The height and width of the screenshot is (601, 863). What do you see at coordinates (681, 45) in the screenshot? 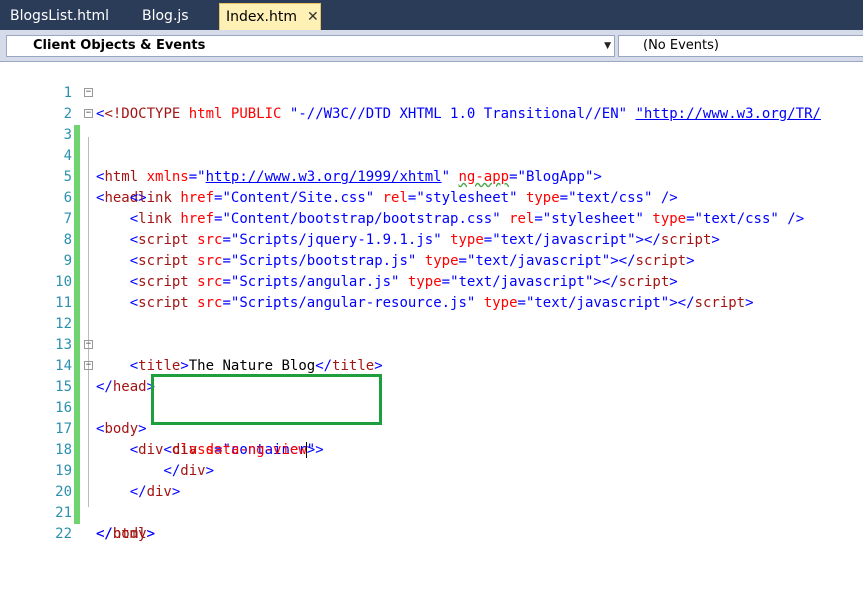
I see `dropdown-label: (No Events)` at bounding box center [681, 45].